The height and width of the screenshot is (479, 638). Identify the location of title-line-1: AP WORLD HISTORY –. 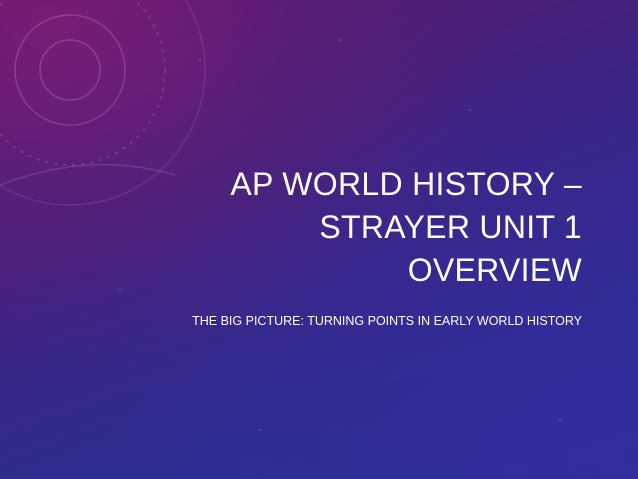
(406, 184).